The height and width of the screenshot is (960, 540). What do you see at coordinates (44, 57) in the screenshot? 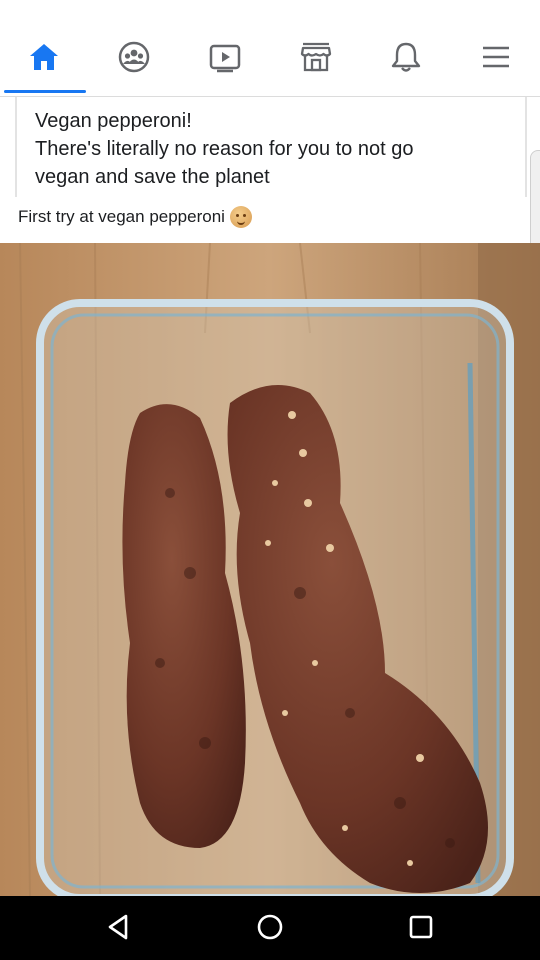
I see `home-icon` at bounding box center [44, 57].